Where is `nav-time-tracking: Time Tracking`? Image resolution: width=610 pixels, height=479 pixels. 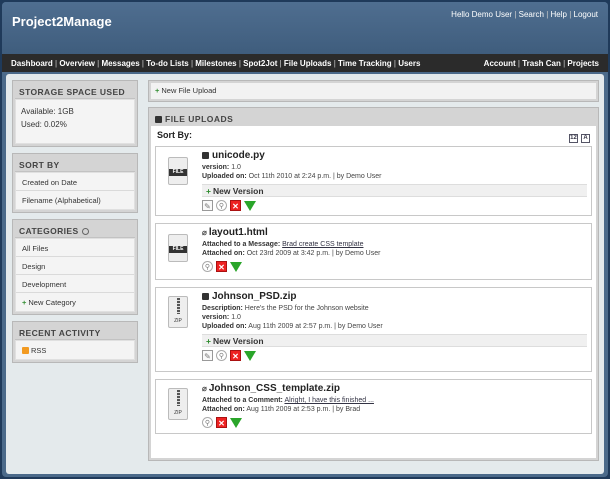
nav-time-tracking: Time Tracking is located at coordinates (365, 63).